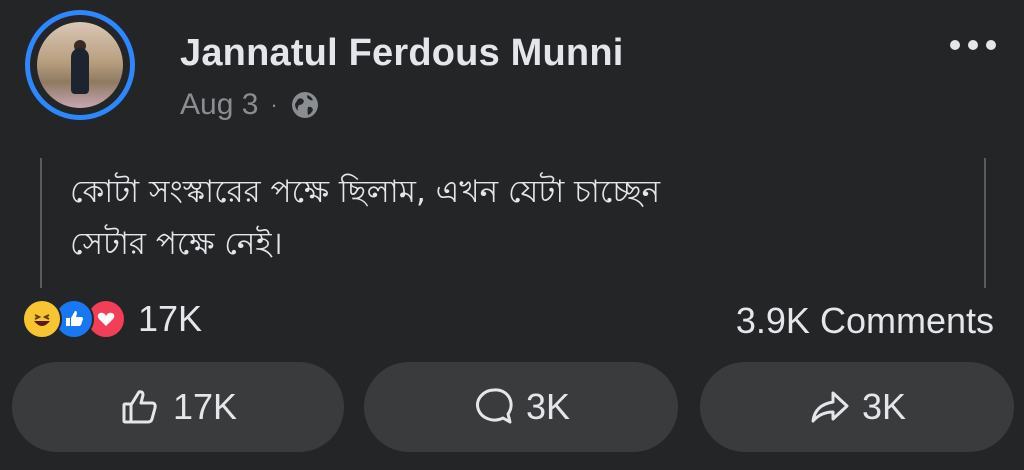 Image resolution: width=1024 pixels, height=470 pixels. What do you see at coordinates (219, 105) in the screenshot?
I see `post-date: Aug 3` at bounding box center [219, 105].